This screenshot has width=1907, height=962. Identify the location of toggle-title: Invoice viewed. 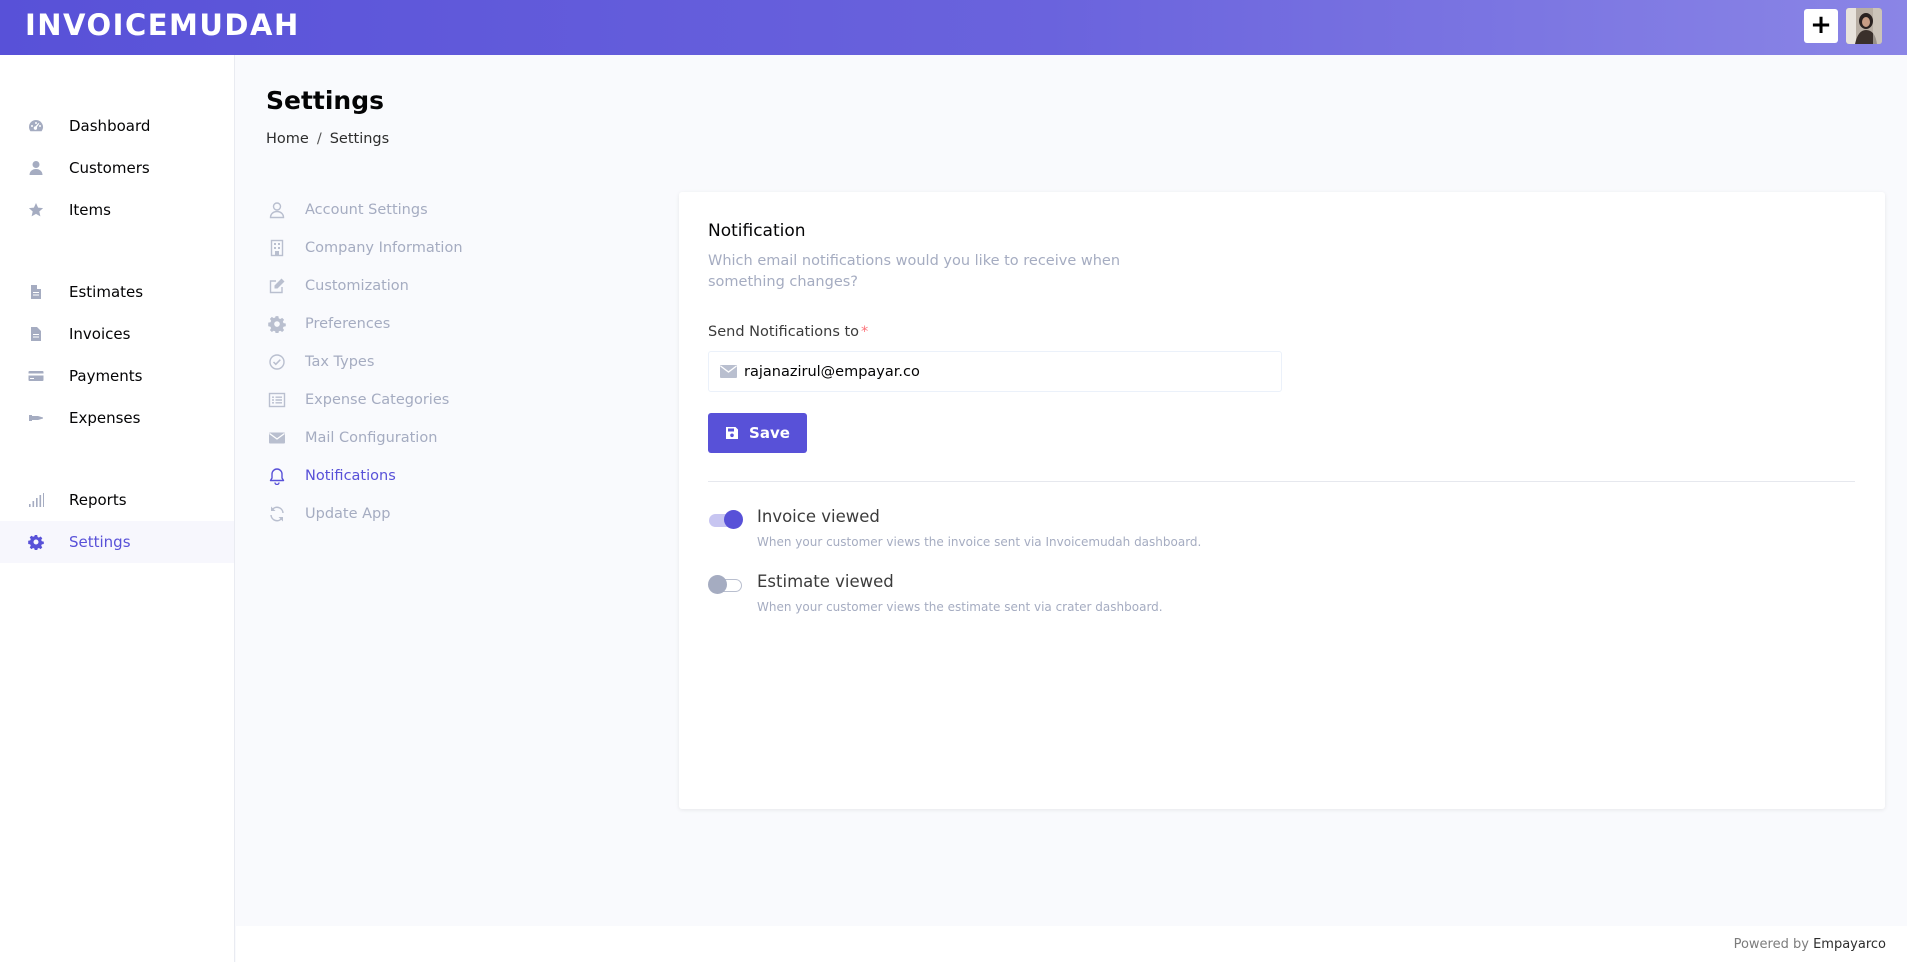
(818, 516).